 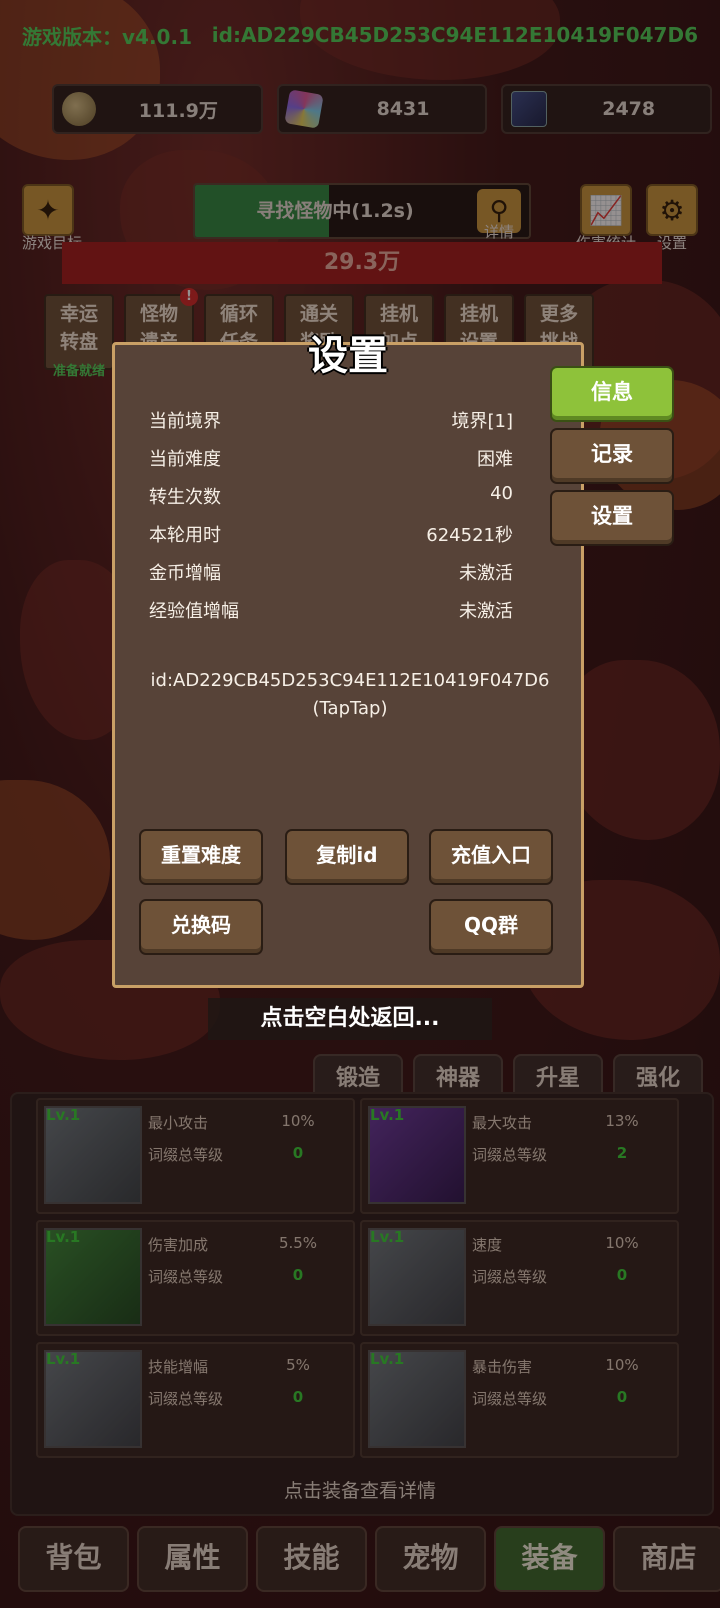 I want to click on info-row: 当前难度 困难, so click(x=331, y=459).